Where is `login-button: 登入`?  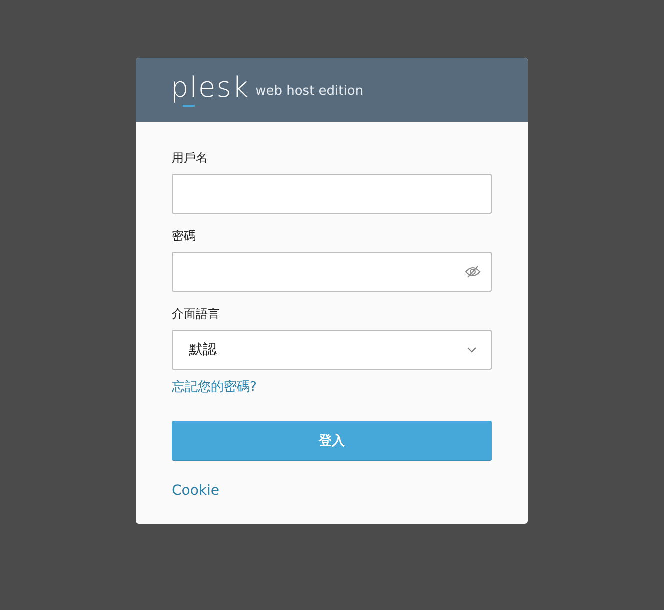 login-button: 登入 is located at coordinates (332, 441).